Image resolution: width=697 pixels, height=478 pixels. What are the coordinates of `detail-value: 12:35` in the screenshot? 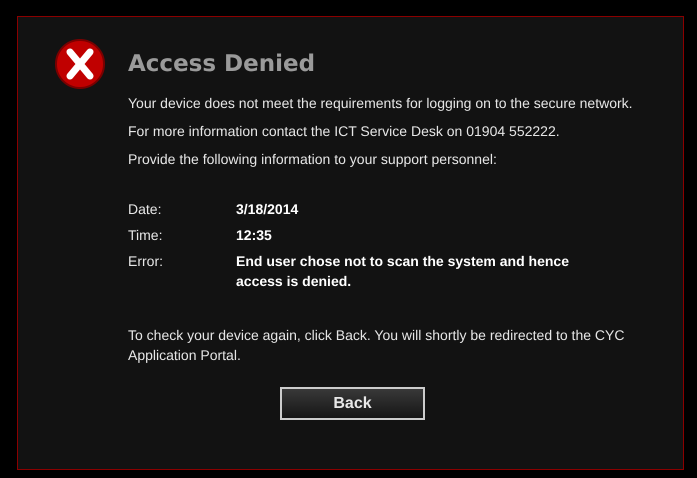 It's located at (254, 235).